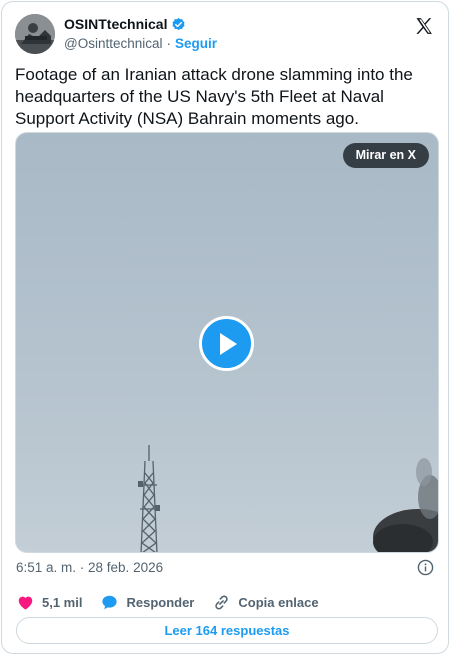  I want to click on smoke-plume, so click(405, 505).